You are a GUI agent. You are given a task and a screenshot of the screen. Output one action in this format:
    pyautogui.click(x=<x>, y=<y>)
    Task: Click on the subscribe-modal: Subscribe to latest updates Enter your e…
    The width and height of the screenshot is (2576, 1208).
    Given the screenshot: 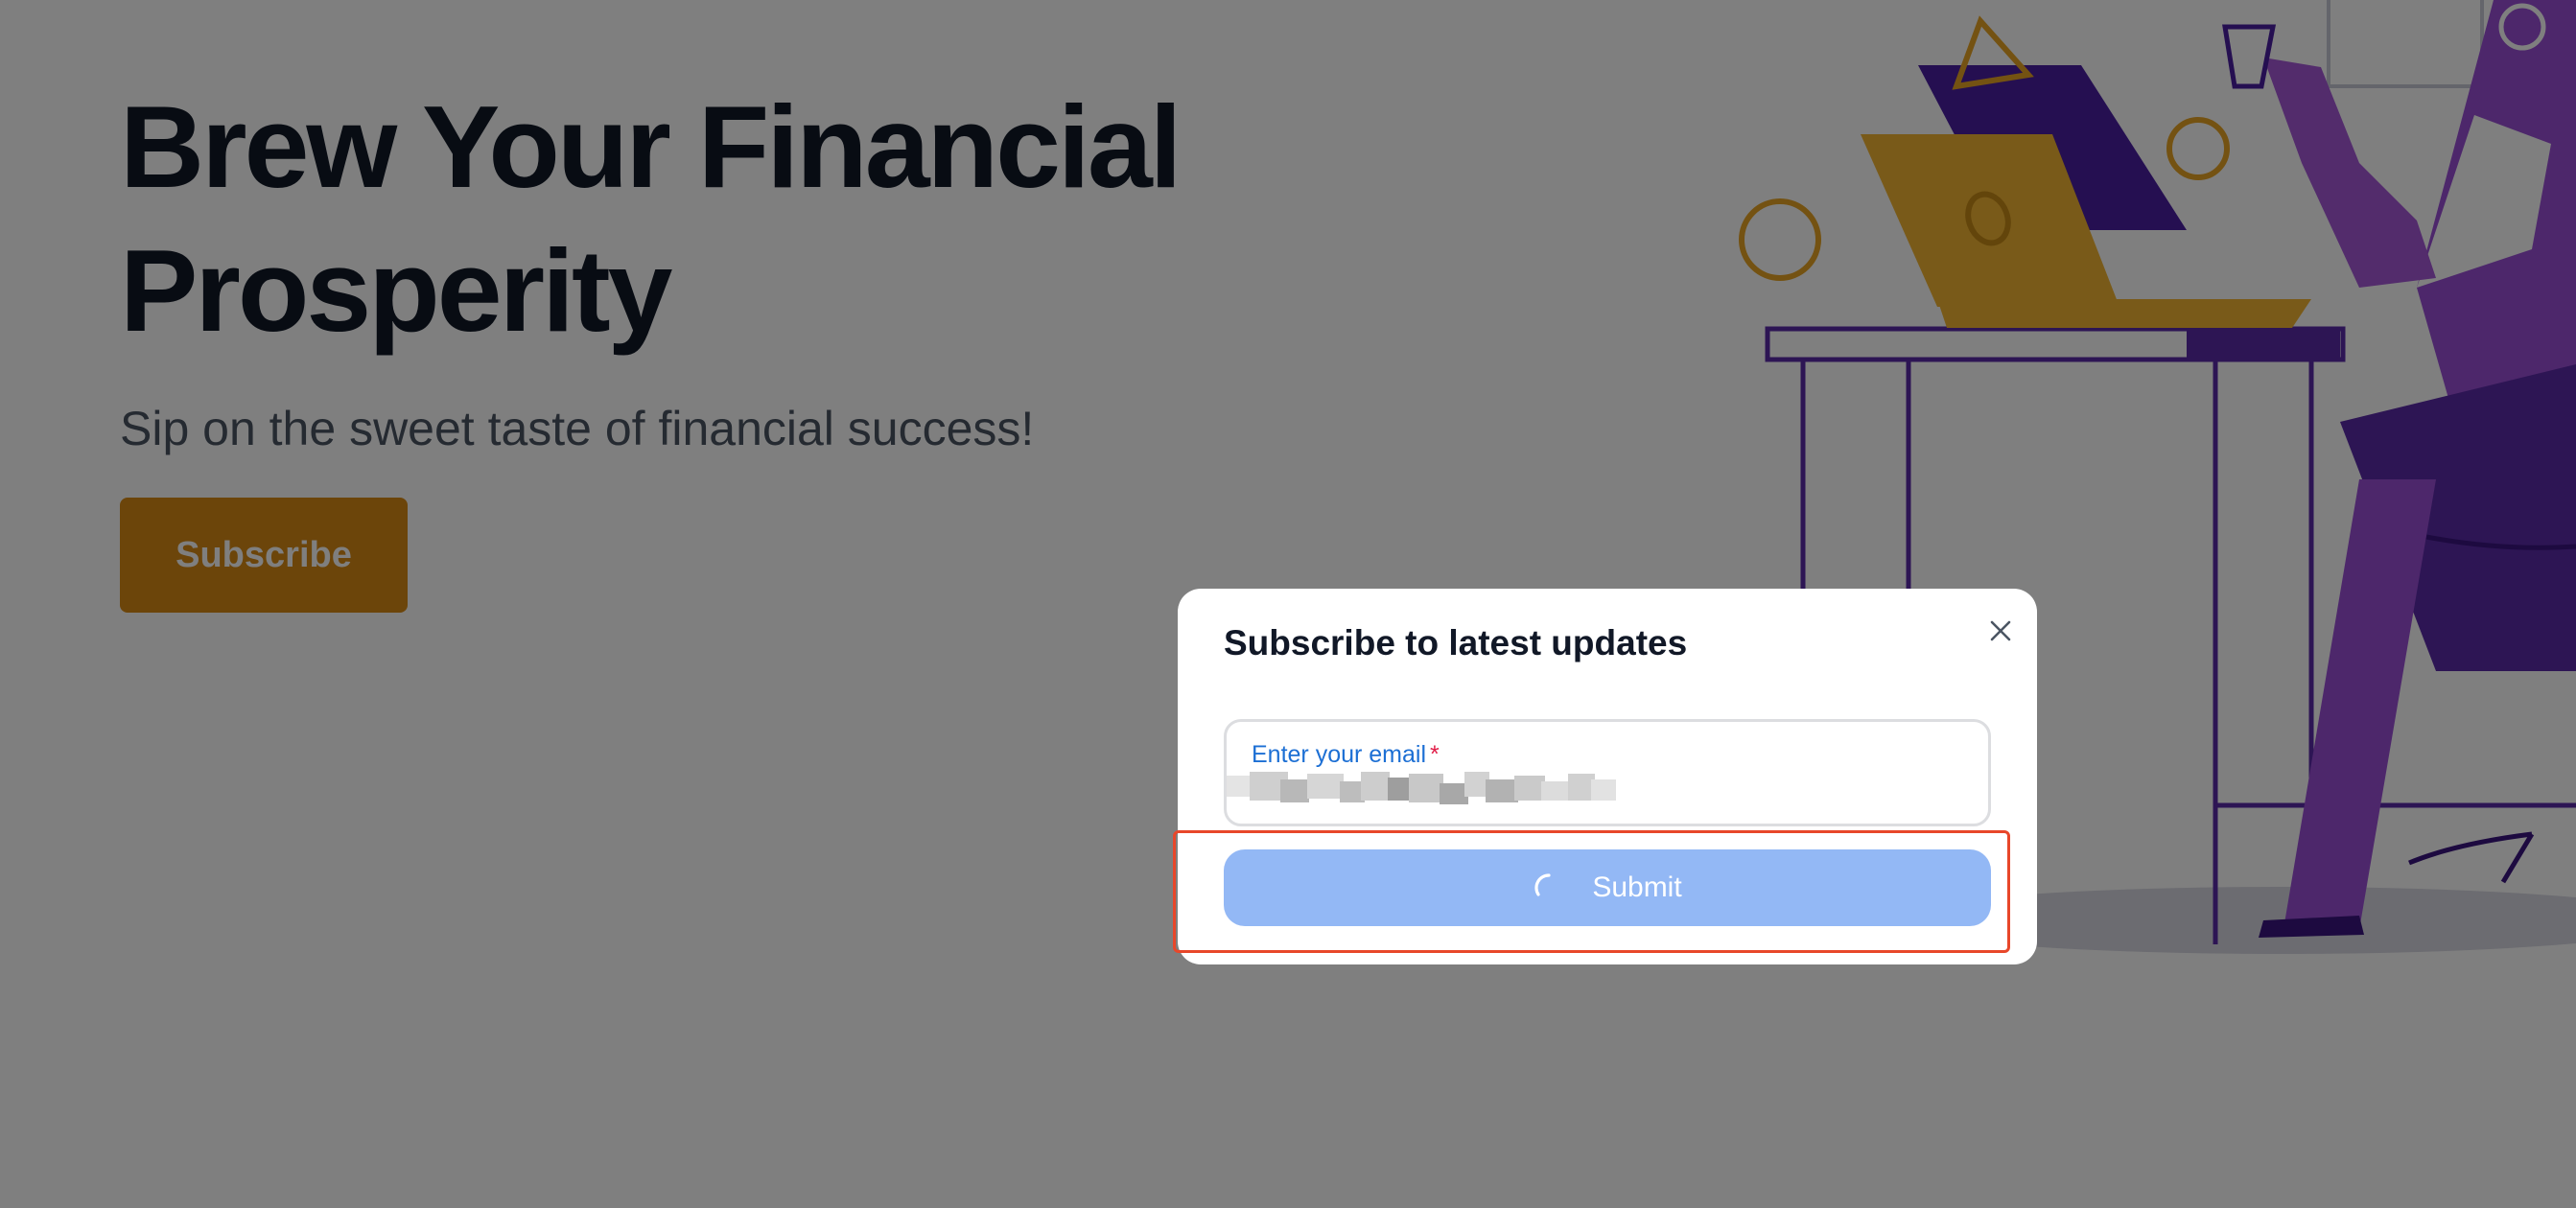 What is the action you would take?
    pyautogui.click(x=1607, y=777)
    